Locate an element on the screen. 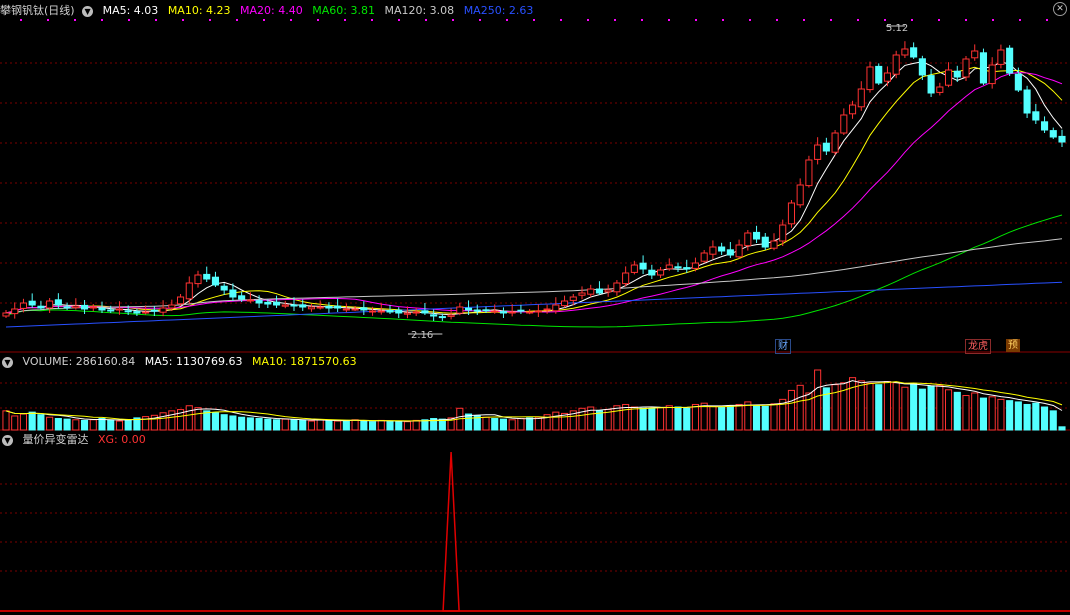 The image size is (1070, 615). radar-panel-header: ▼ 量价异变雷达 XG: 0.00 is located at coordinates (76, 440).